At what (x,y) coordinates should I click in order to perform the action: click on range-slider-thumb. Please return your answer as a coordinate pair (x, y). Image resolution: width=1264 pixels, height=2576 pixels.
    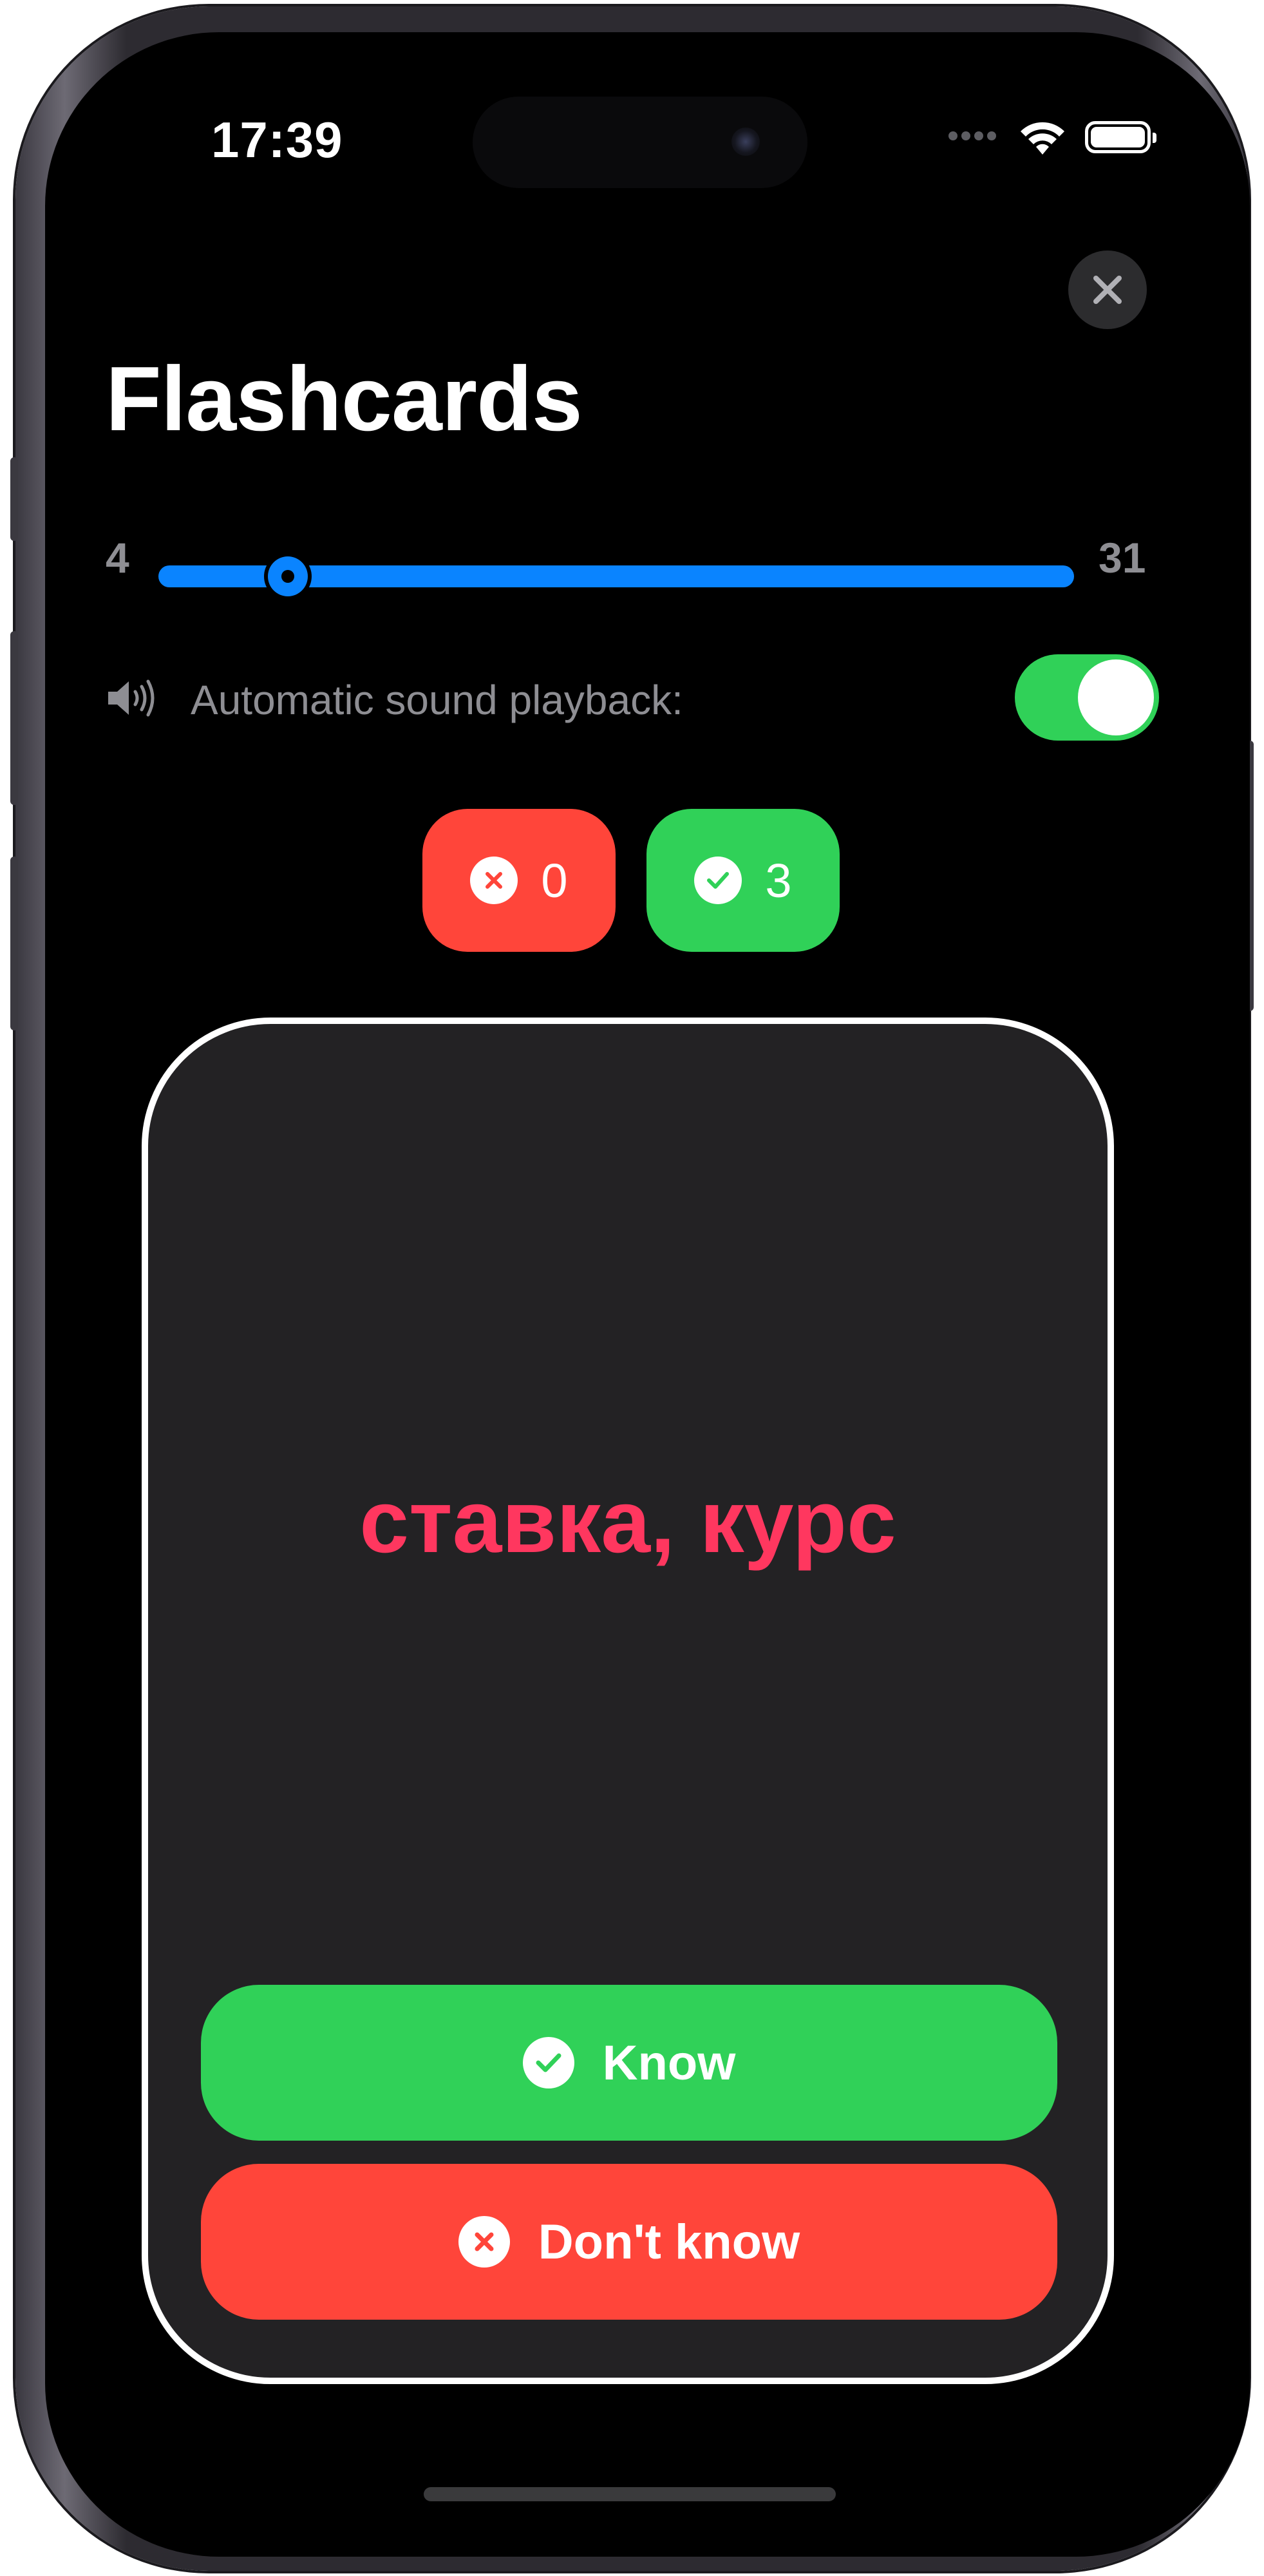
    Looking at the image, I should click on (288, 576).